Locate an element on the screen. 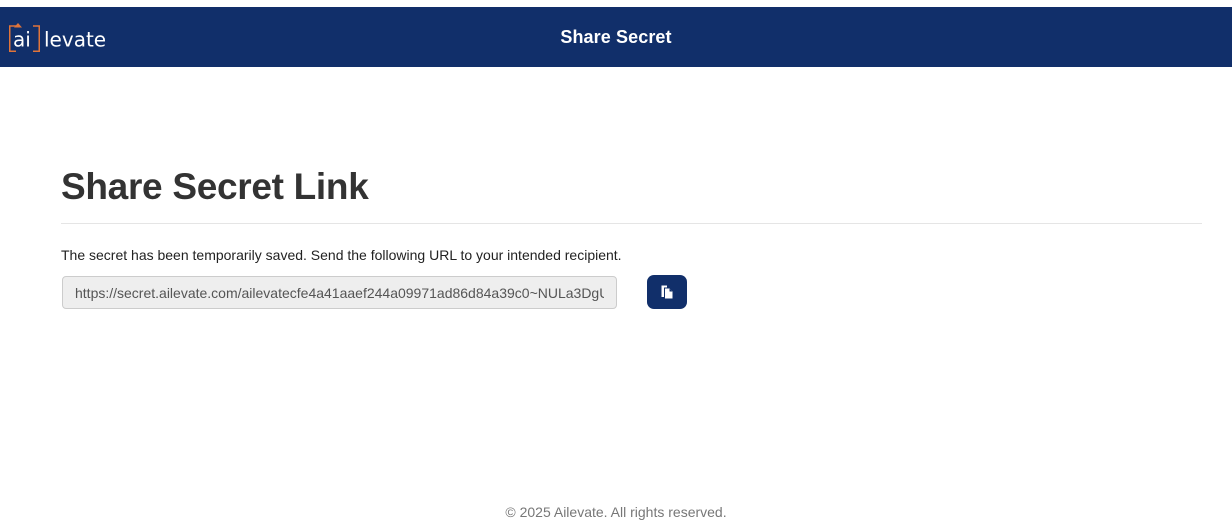  copy-icon is located at coordinates (667, 292).